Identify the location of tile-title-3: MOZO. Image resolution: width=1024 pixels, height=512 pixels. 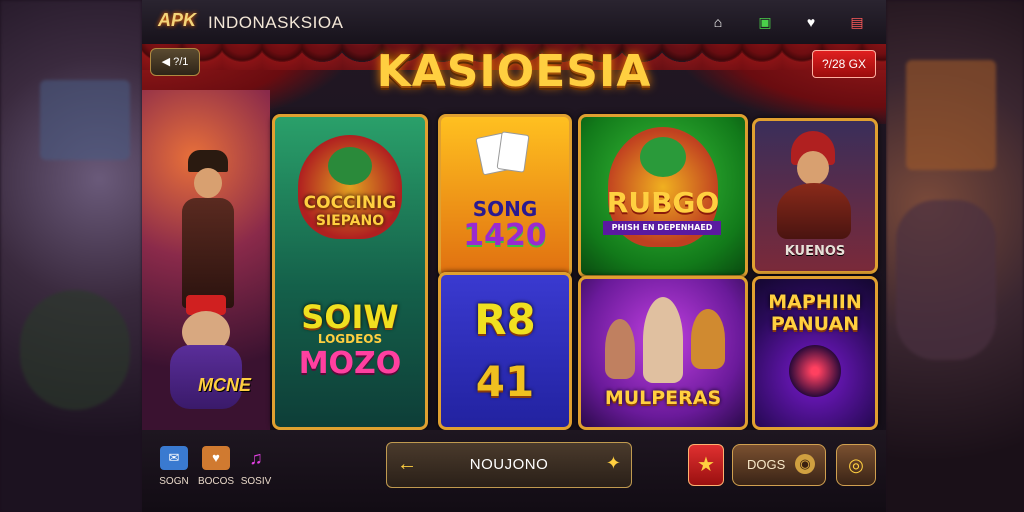
(350, 363).